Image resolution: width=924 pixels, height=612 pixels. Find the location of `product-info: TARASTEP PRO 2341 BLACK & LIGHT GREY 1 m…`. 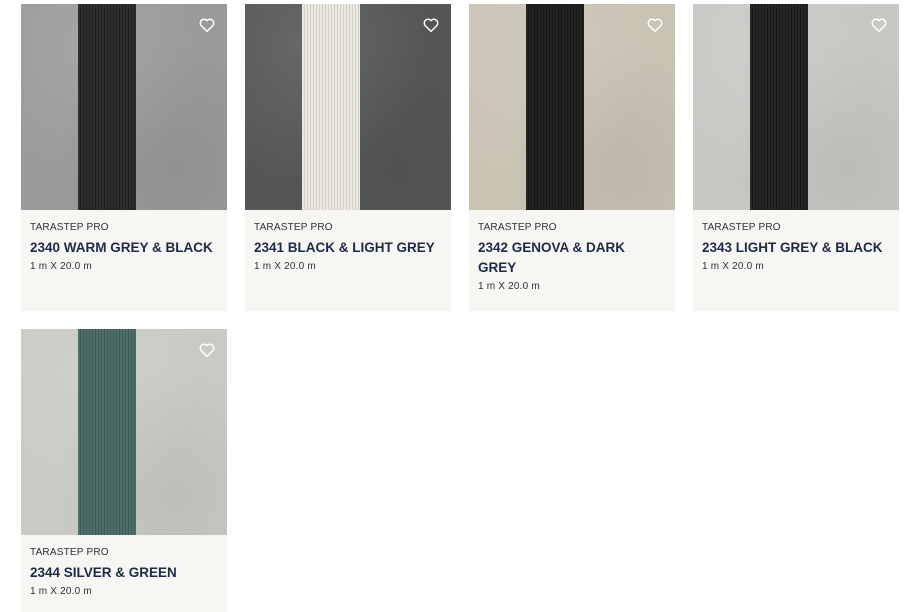

product-info: TARASTEP PRO 2341 BLACK & LIGHT GREY 1 m… is located at coordinates (348, 246).